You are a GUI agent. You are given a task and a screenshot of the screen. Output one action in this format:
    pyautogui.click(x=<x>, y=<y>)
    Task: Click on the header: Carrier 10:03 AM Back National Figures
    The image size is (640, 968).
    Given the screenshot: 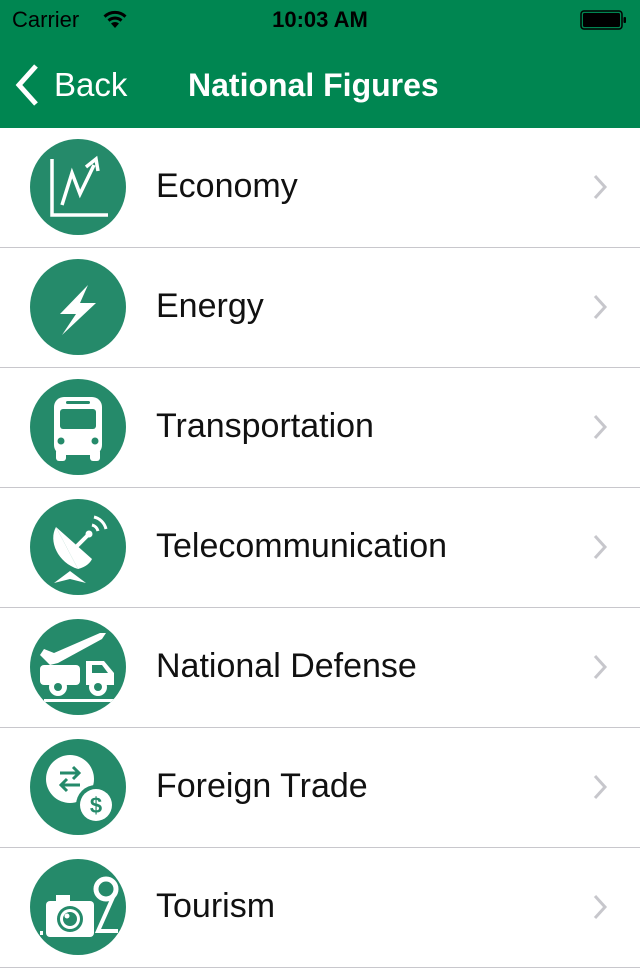 What is the action you would take?
    pyautogui.click(x=320, y=64)
    